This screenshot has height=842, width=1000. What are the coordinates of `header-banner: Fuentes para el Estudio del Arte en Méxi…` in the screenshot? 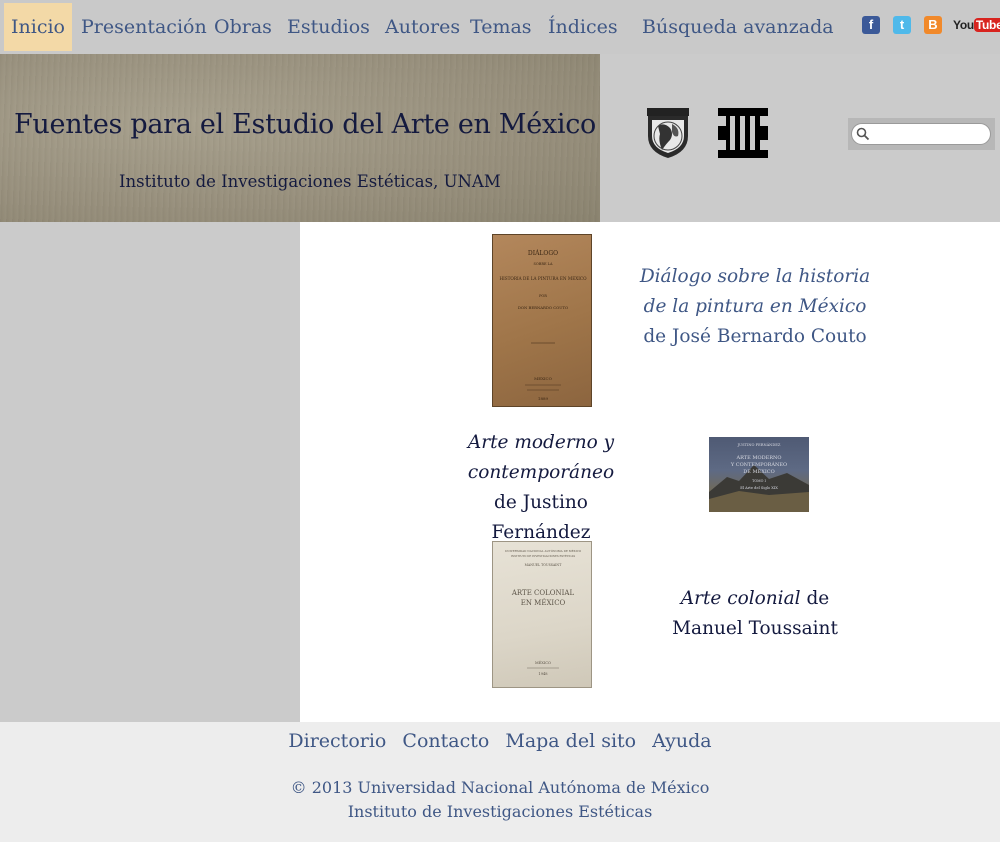 It's located at (300, 138).